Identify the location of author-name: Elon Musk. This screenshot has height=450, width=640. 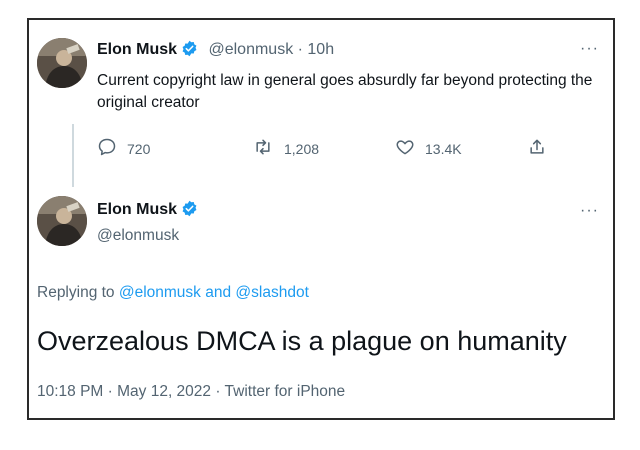
(147, 211).